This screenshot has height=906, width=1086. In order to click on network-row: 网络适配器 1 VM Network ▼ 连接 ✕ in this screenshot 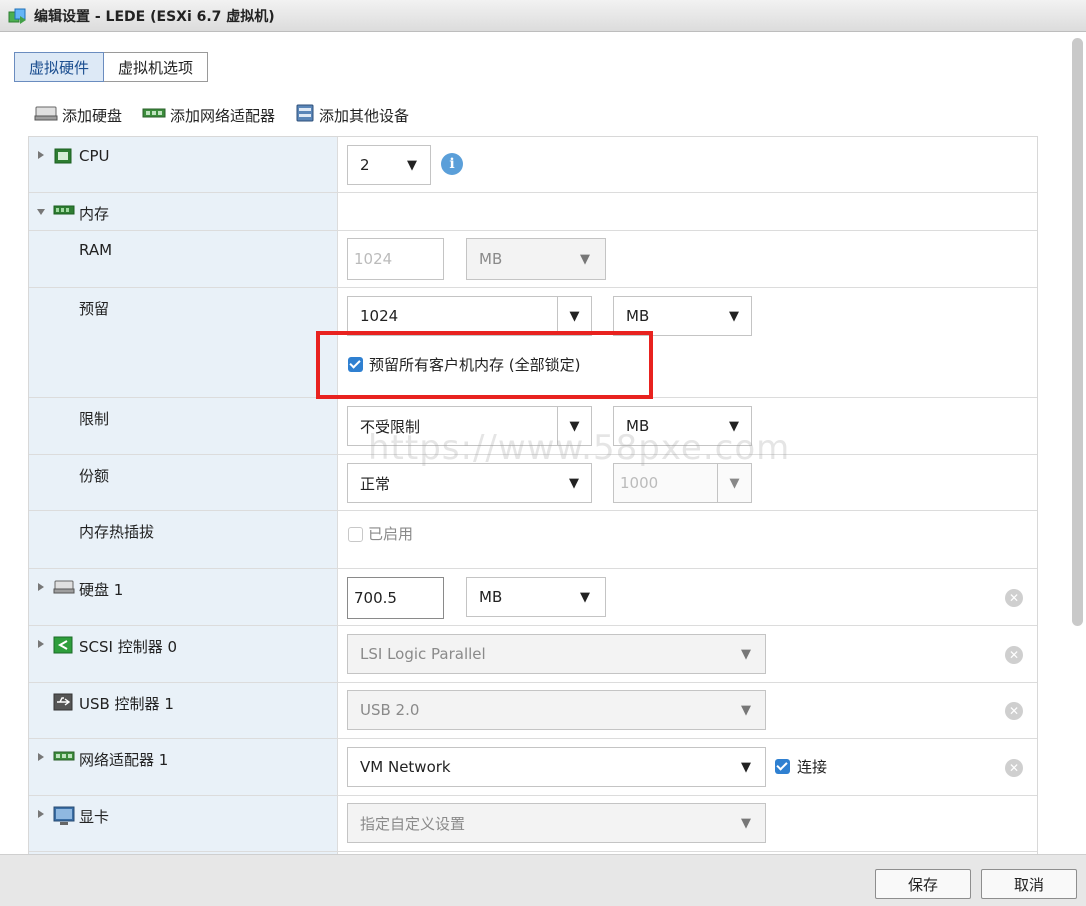, I will do `click(533, 767)`.